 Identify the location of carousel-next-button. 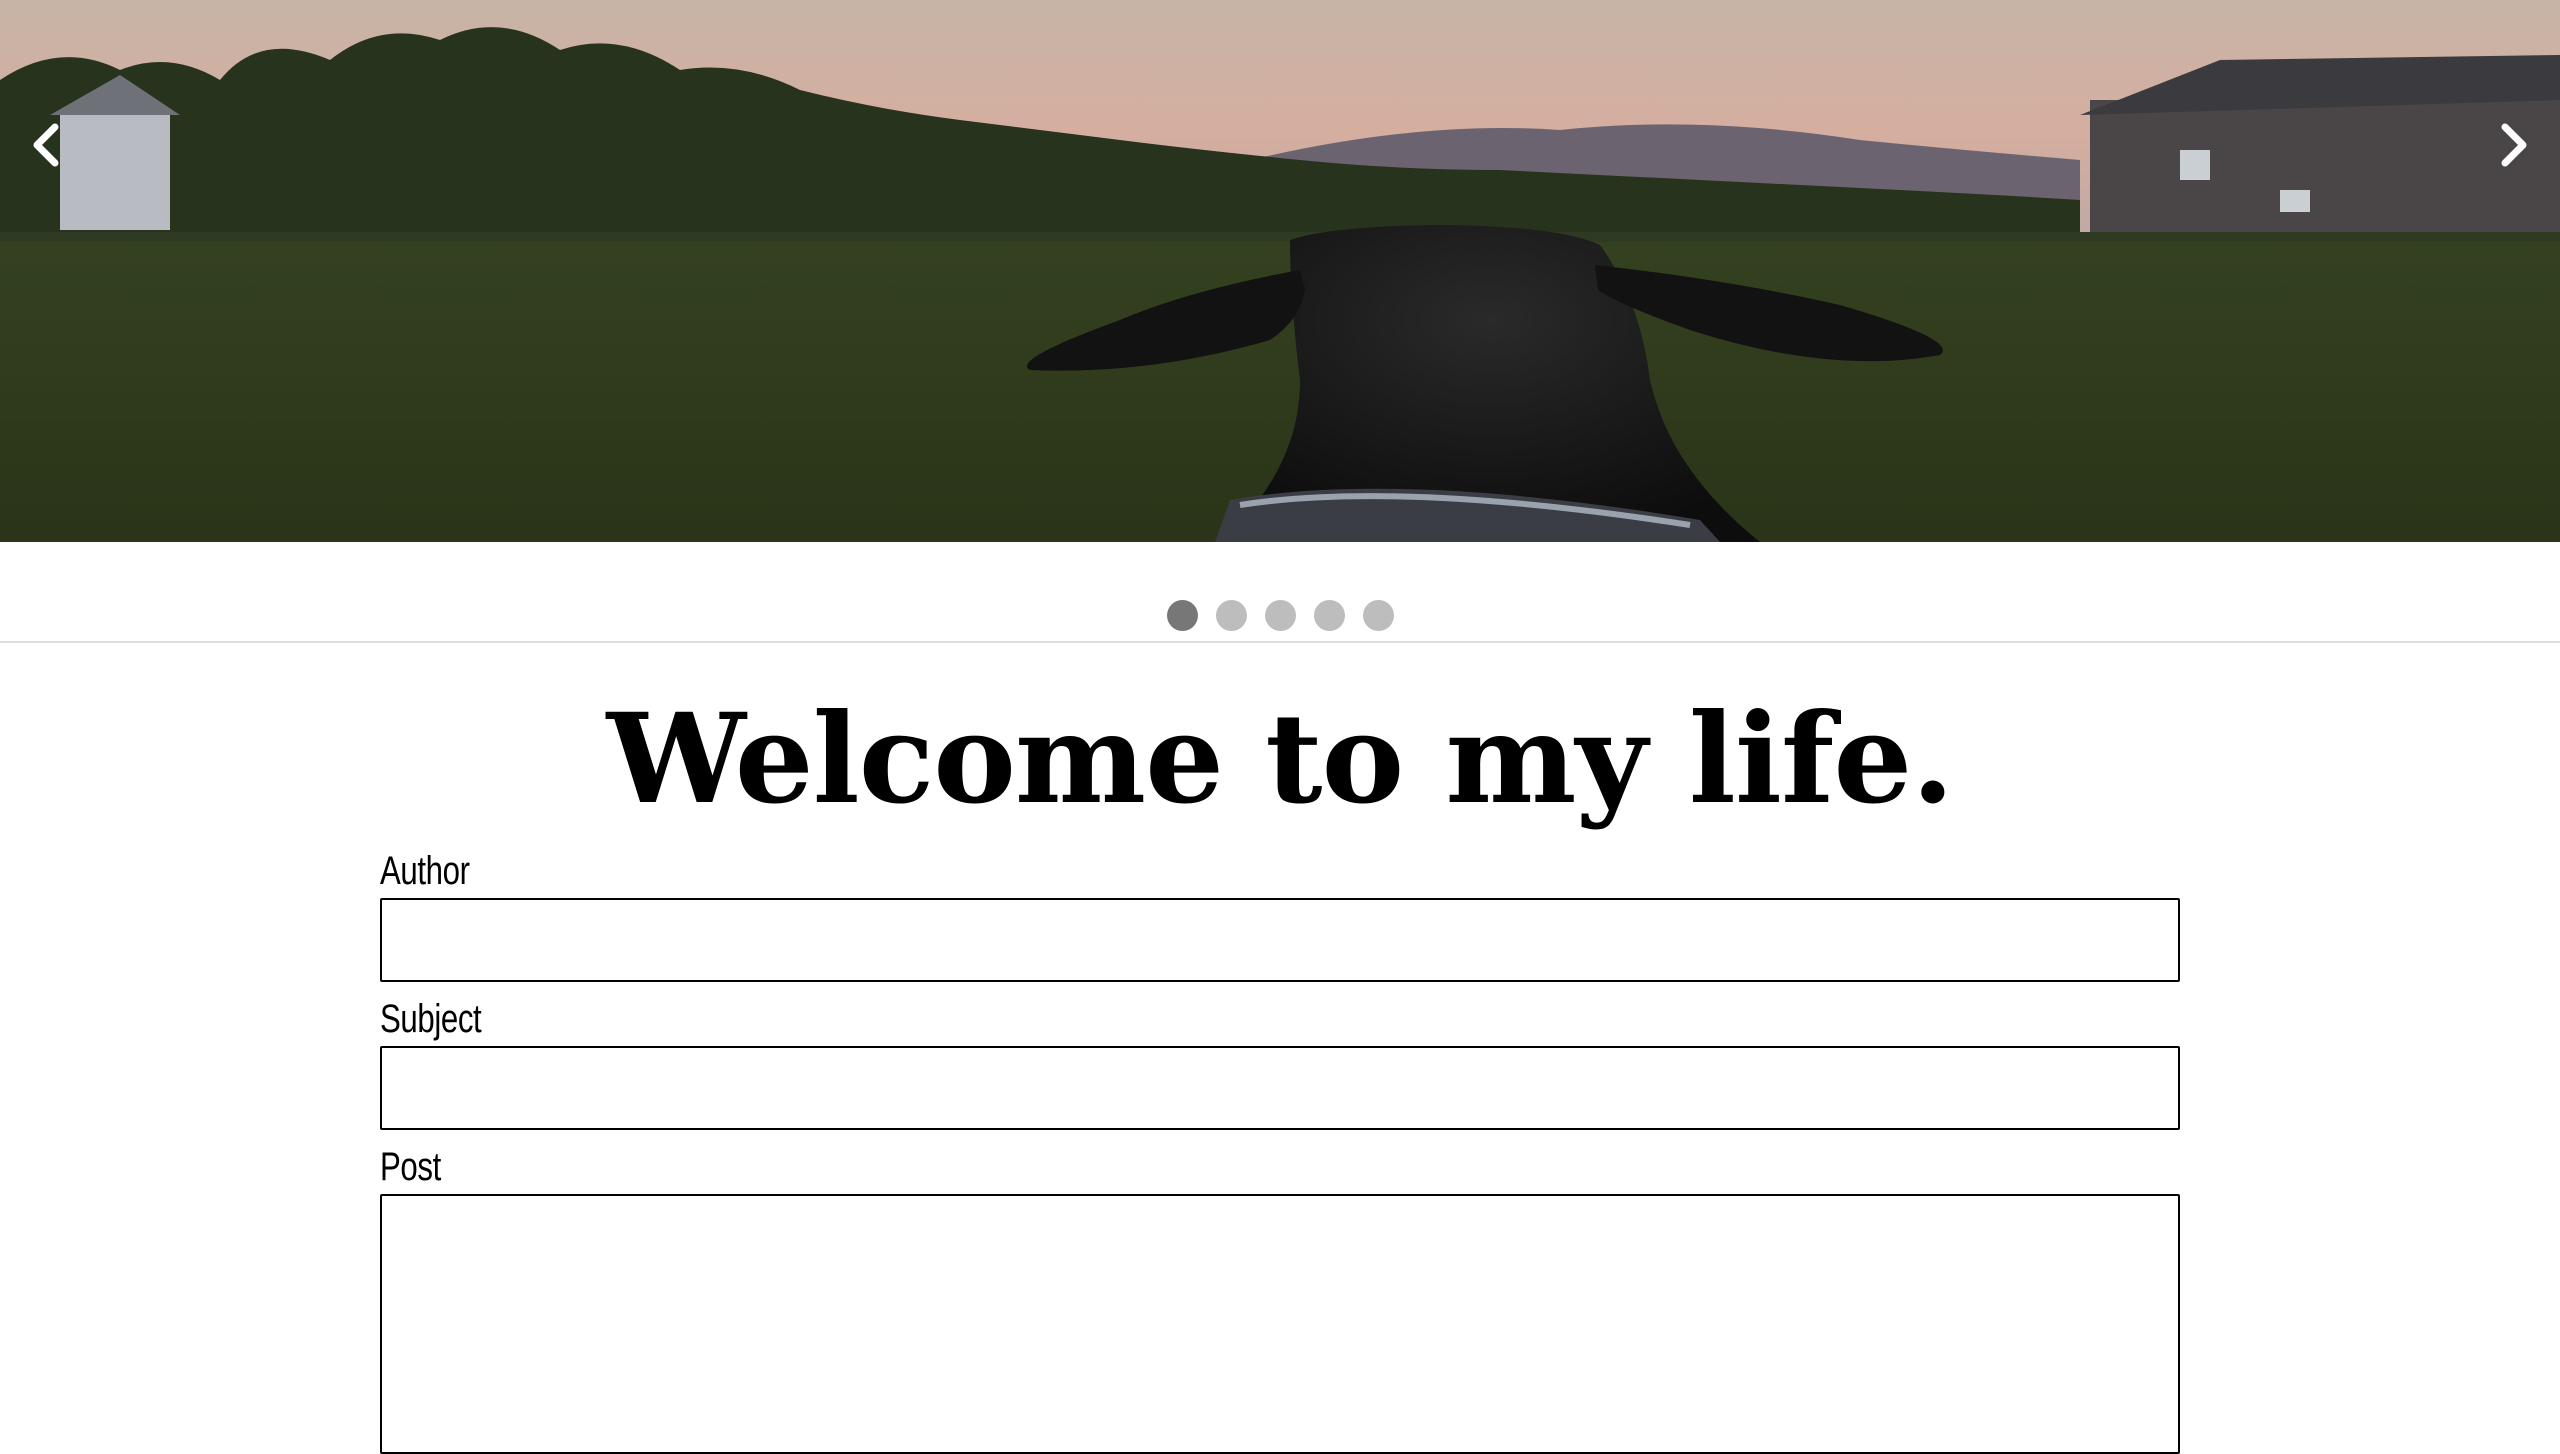
(2515, 145).